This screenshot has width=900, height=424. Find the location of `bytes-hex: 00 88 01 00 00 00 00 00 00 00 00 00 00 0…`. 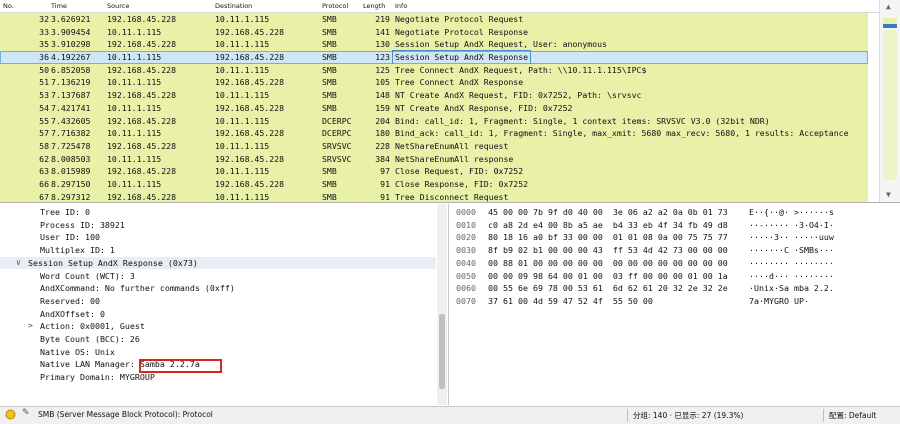

bytes-hex: 00 88 01 00 00 00 00 00 00 00 00 00 00 0… is located at coordinates (608, 263).